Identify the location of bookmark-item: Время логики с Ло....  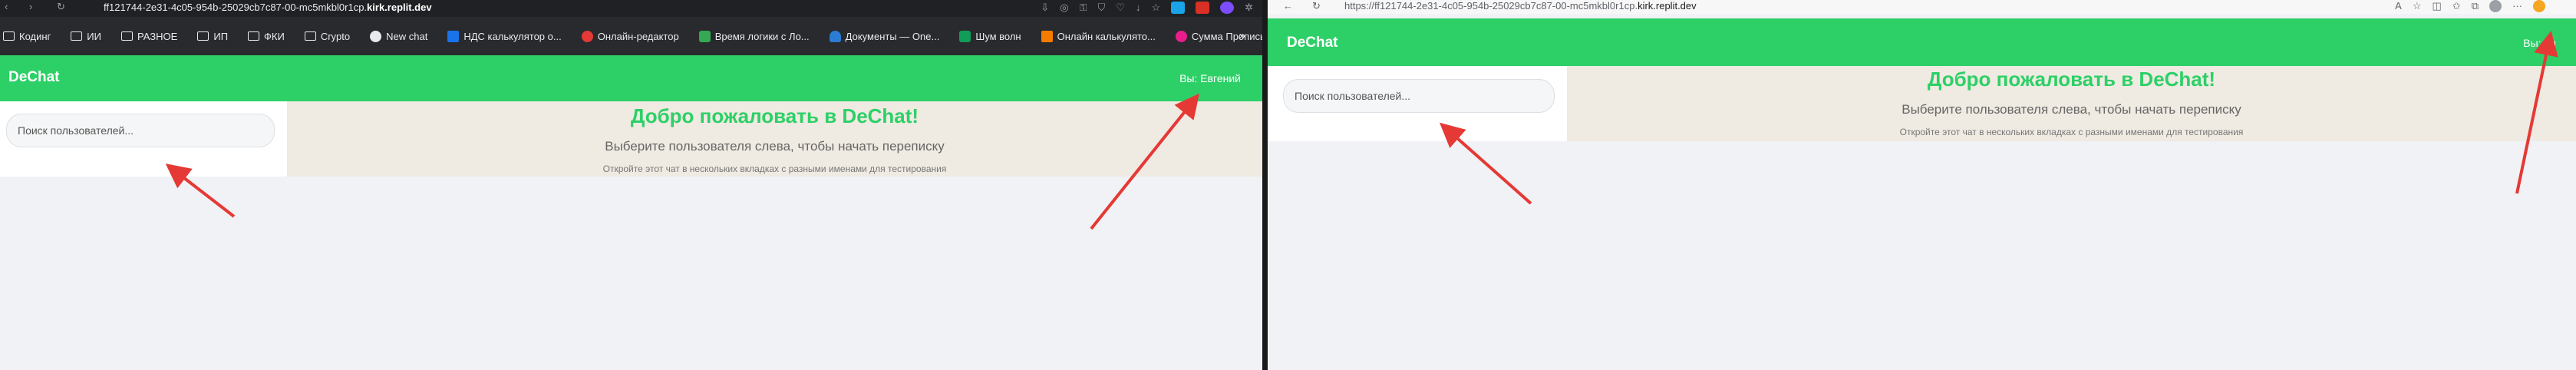
(754, 36).